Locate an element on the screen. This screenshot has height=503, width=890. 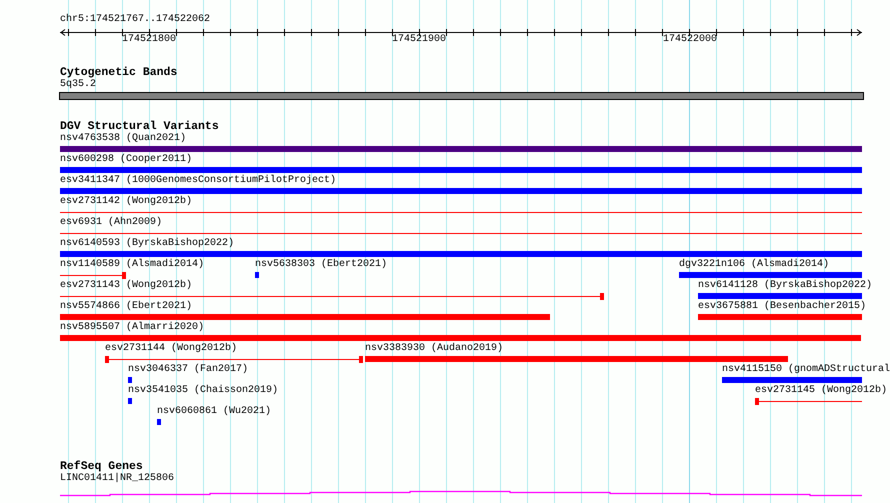
feature-label: nsv3046337 (Fan2017) is located at coordinates (188, 370).